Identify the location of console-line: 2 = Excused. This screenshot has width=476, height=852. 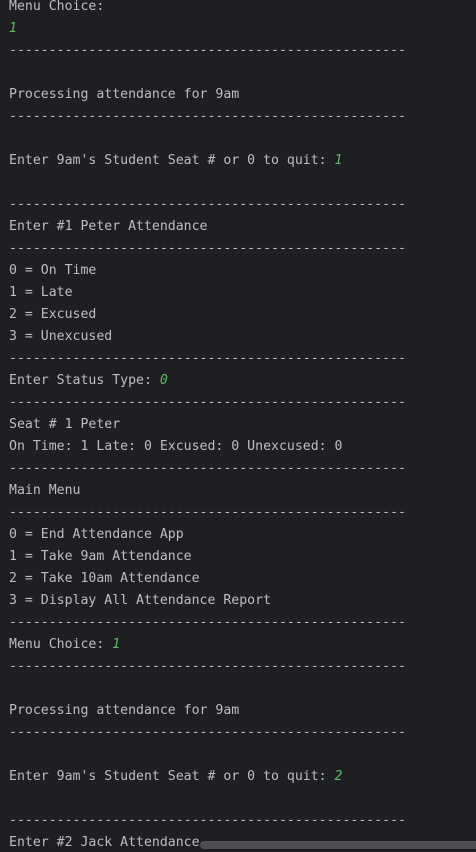
(207, 315).